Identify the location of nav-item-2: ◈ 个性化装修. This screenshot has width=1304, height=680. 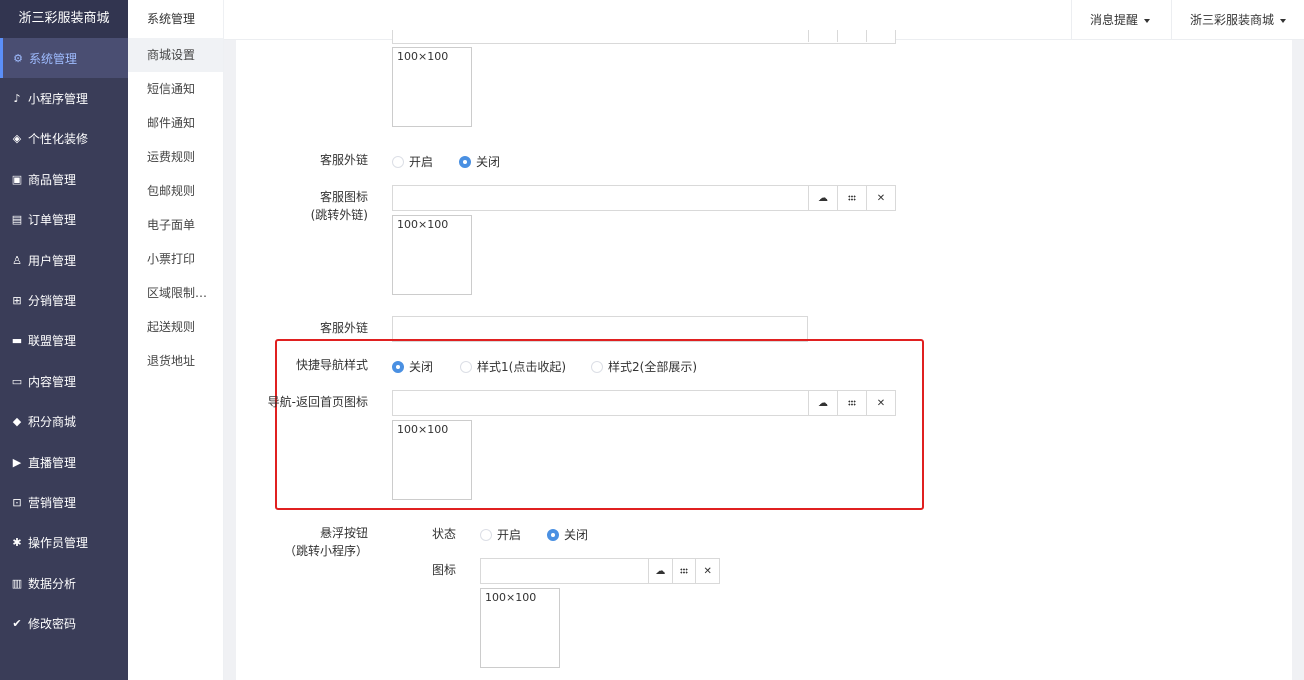
(64, 139).